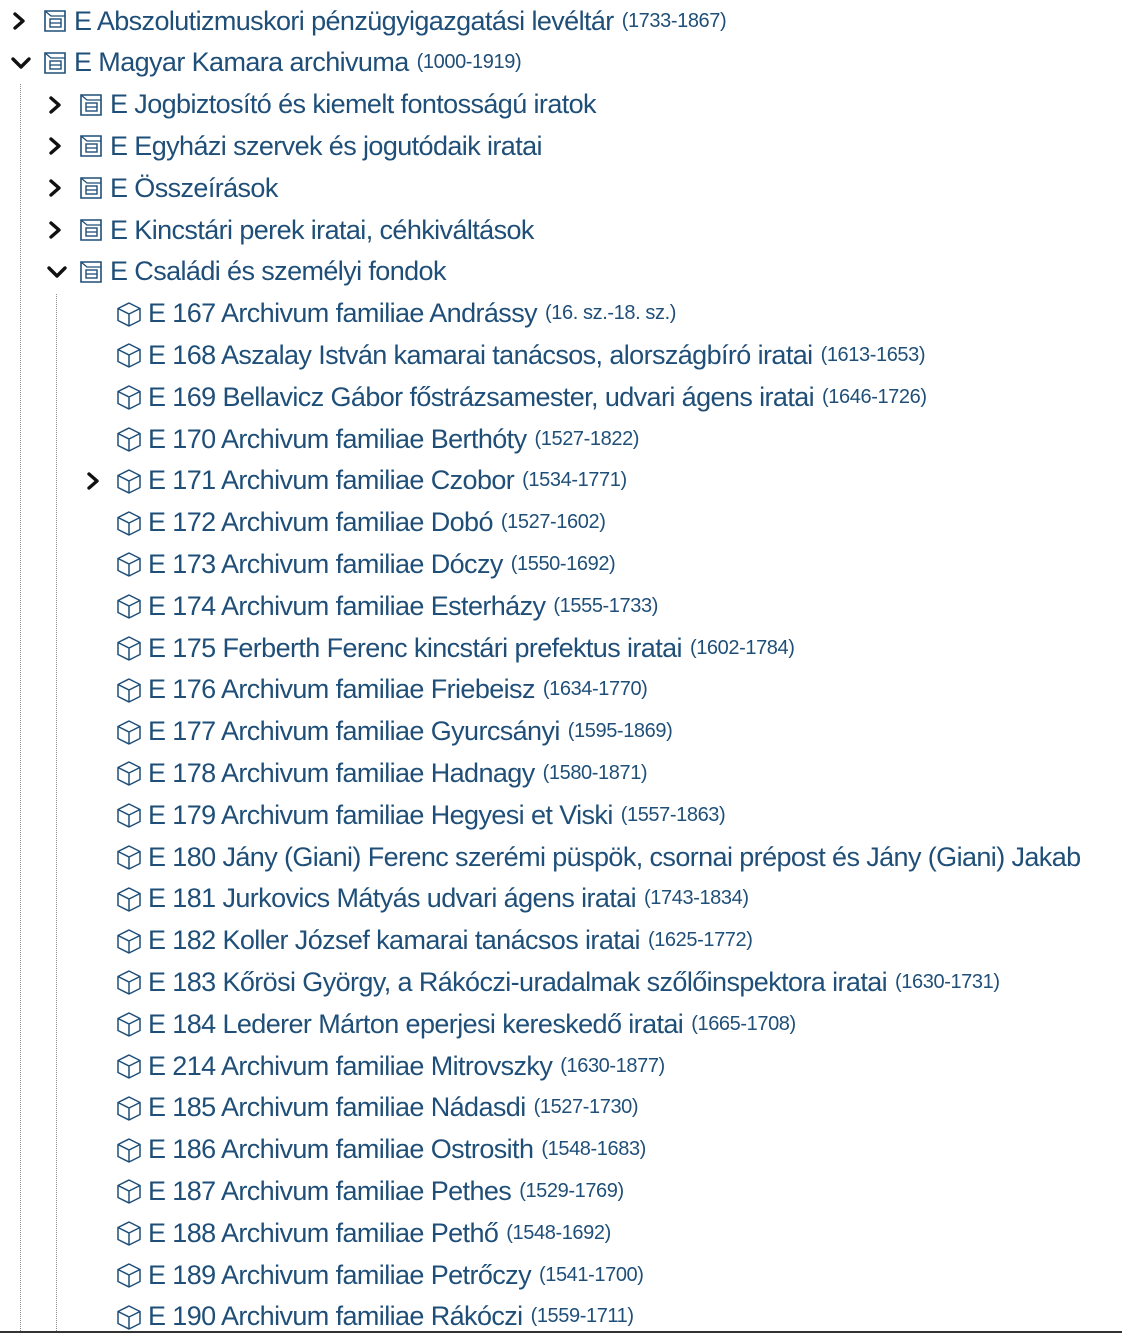 Image resolution: width=1122 pixels, height=1337 pixels. What do you see at coordinates (326, 146) in the screenshot?
I see `tree-node-label: E Egyházi szervek és jogutódaik iratai` at bounding box center [326, 146].